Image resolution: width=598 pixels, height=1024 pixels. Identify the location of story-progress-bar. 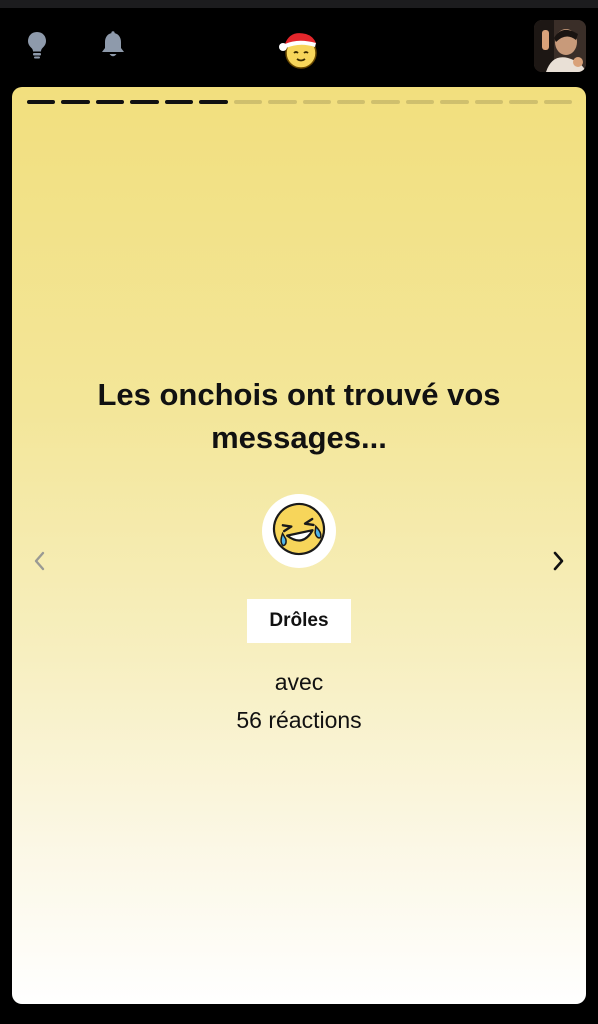
(299, 102).